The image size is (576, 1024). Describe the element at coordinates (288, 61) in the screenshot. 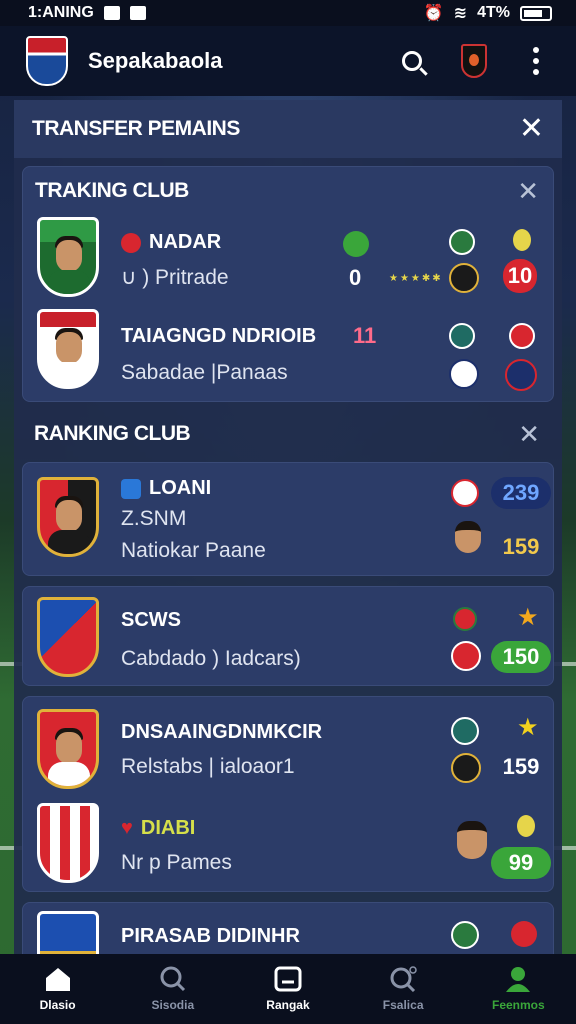

I see `app-bar: Sepakabaola` at that location.